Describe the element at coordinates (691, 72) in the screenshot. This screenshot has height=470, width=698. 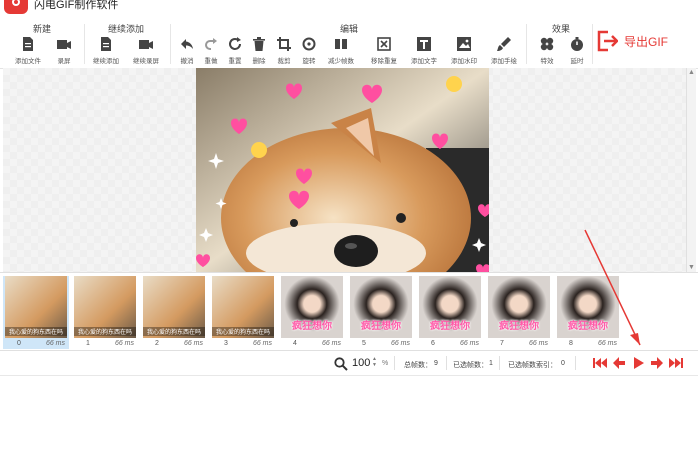
I see `scroll-up-icon: ▲` at that location.